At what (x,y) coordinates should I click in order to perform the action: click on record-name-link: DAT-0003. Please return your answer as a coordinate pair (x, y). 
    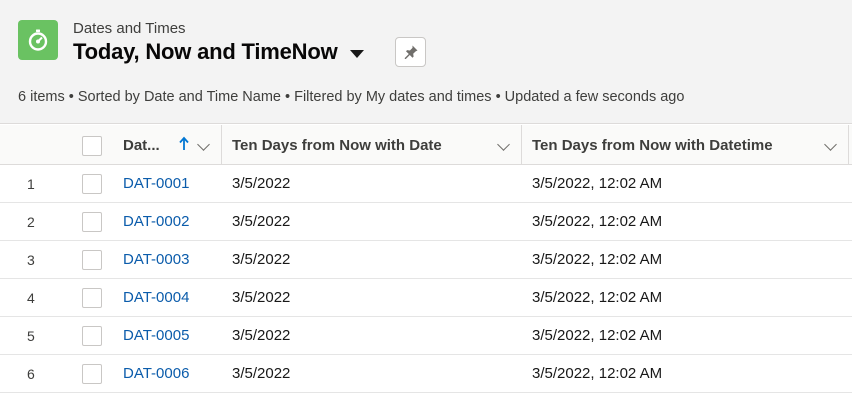
    Looking at the image, I should click on (156, 259).